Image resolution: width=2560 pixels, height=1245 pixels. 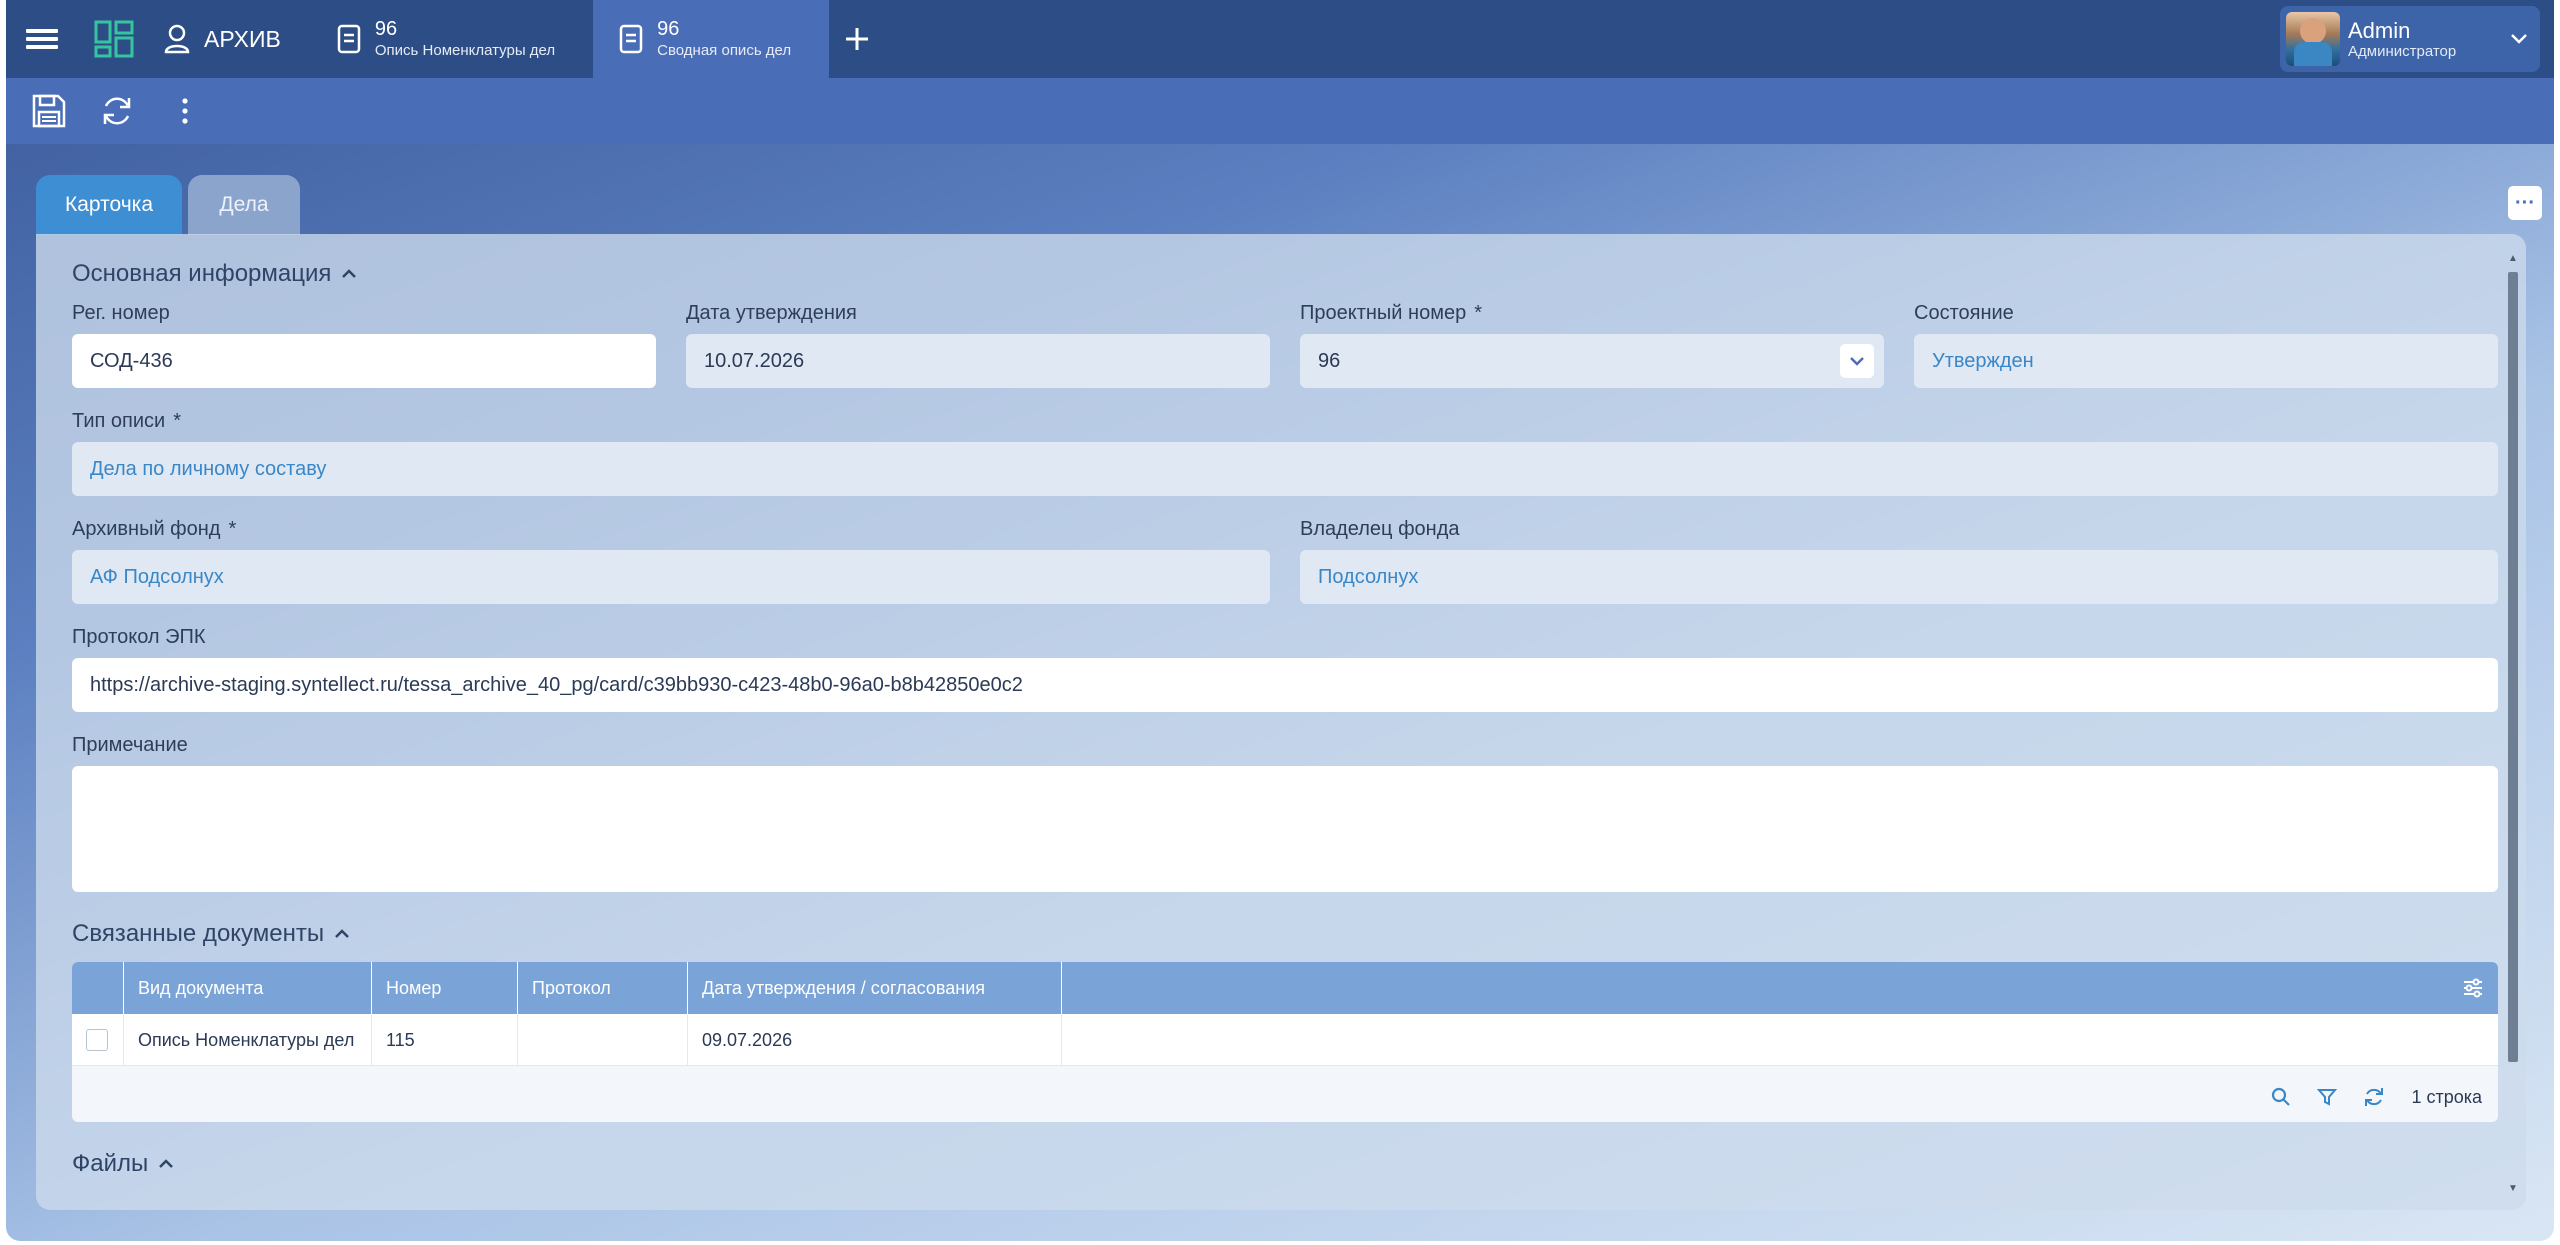 What do you see at coordinates (1383, 313) in the screenshot?
I see `project-number-label-text: Проектный номер` at bounding box center [1383, 313].